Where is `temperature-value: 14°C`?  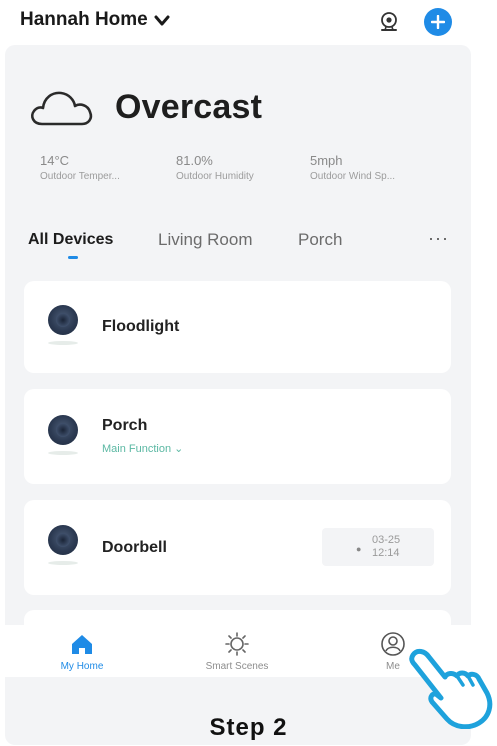
temperature-value: 14°C is located at coordinates (55, 160).